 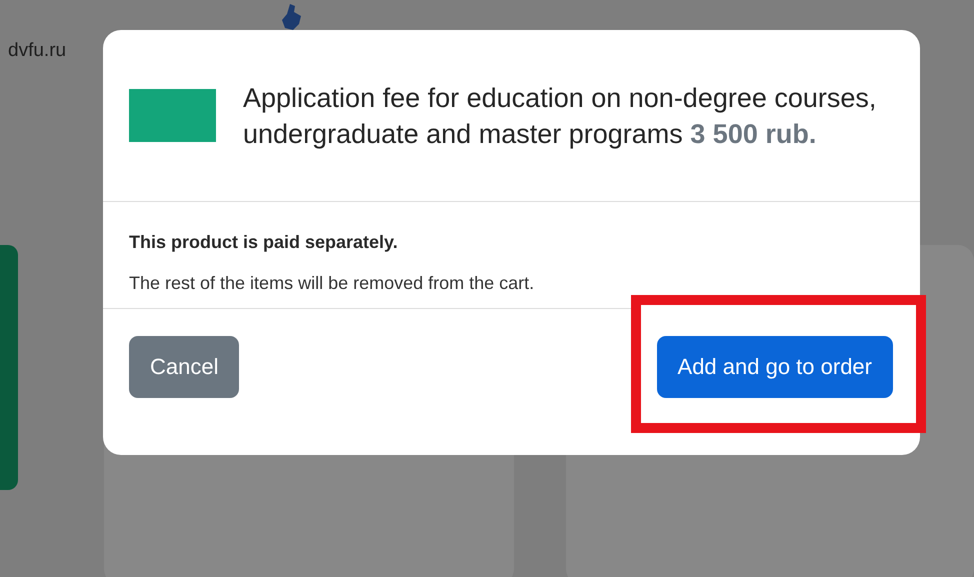 What do you see at coordinates (264, 242) in the screenshot?
I see `notice-text: This product is paid separately.` at bounding box center [264, 242].